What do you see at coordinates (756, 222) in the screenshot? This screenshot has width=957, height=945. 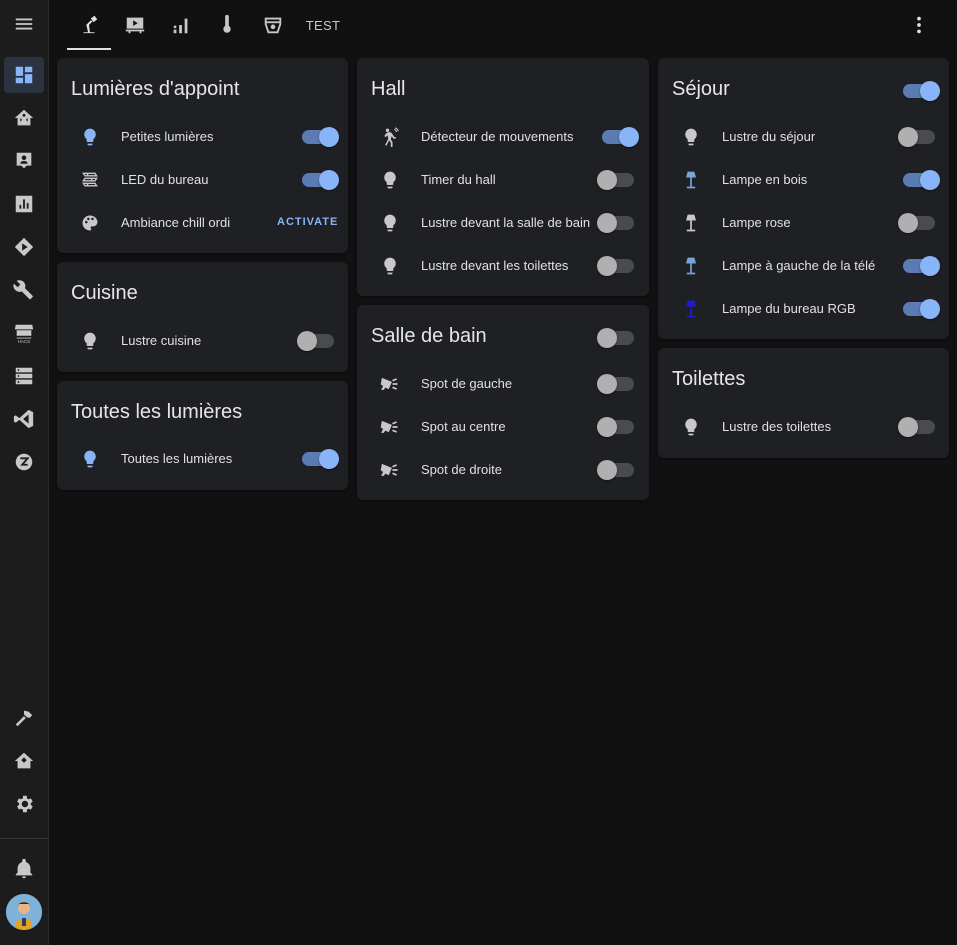 I see `entity-label: Lampe rose` at bounding box center [756, 222].